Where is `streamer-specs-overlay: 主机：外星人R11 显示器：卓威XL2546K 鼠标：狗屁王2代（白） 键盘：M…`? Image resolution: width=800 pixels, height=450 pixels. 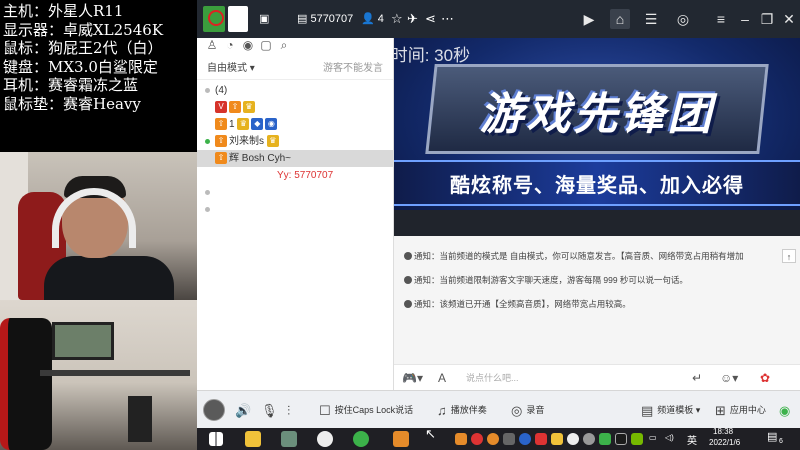 streamer-specs-overlay: 主机：外星人R11 显示器：卓威XL2546K 鼠标：狗屁王2代（白） 键盘：M… is located at coordinates (98, 76).